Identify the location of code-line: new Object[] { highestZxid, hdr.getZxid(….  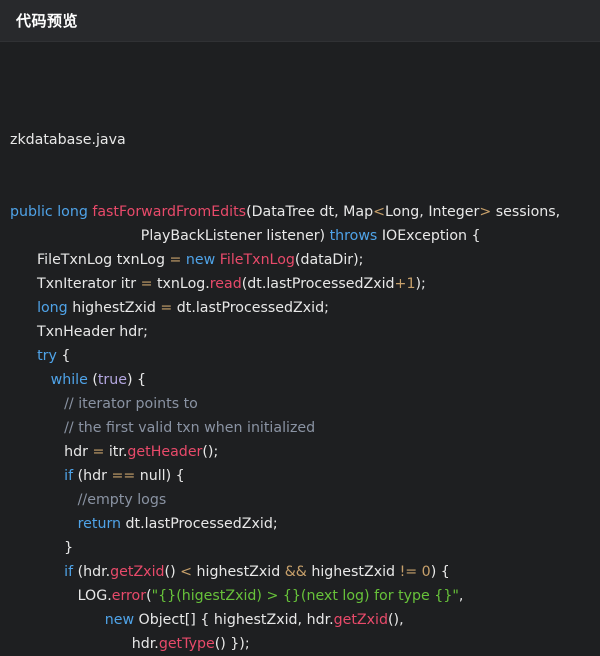
(305, 620).